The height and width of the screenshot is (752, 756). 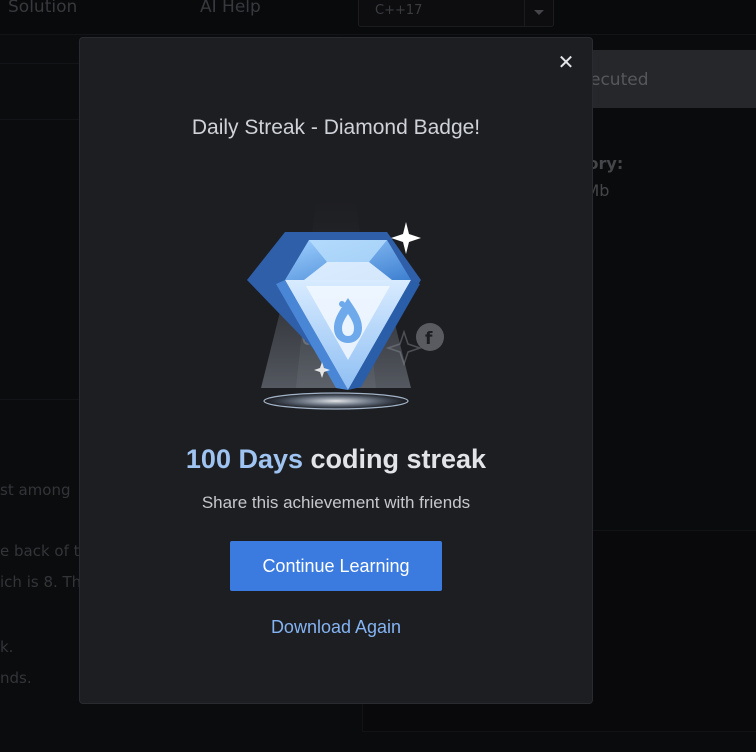 What do you see at coordinates (395, 459) in the screenshot?
I see `streak-text: coding streak` at bounding box center [395, 459].